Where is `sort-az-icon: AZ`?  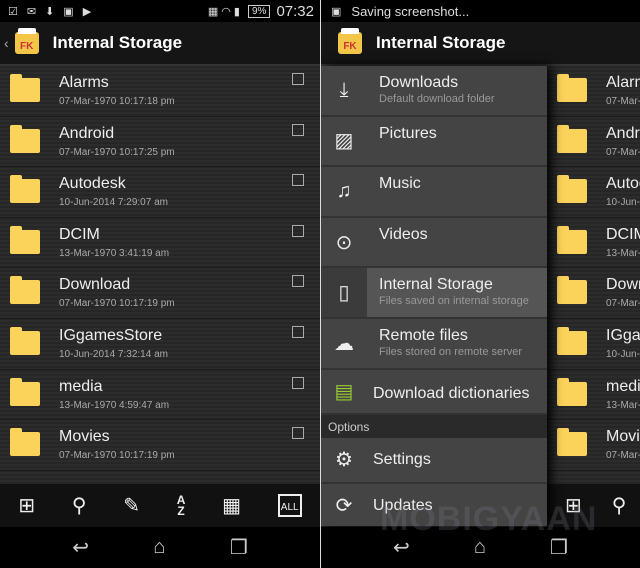 sort-az-icon: AZ is located at coordinates (181, 505).